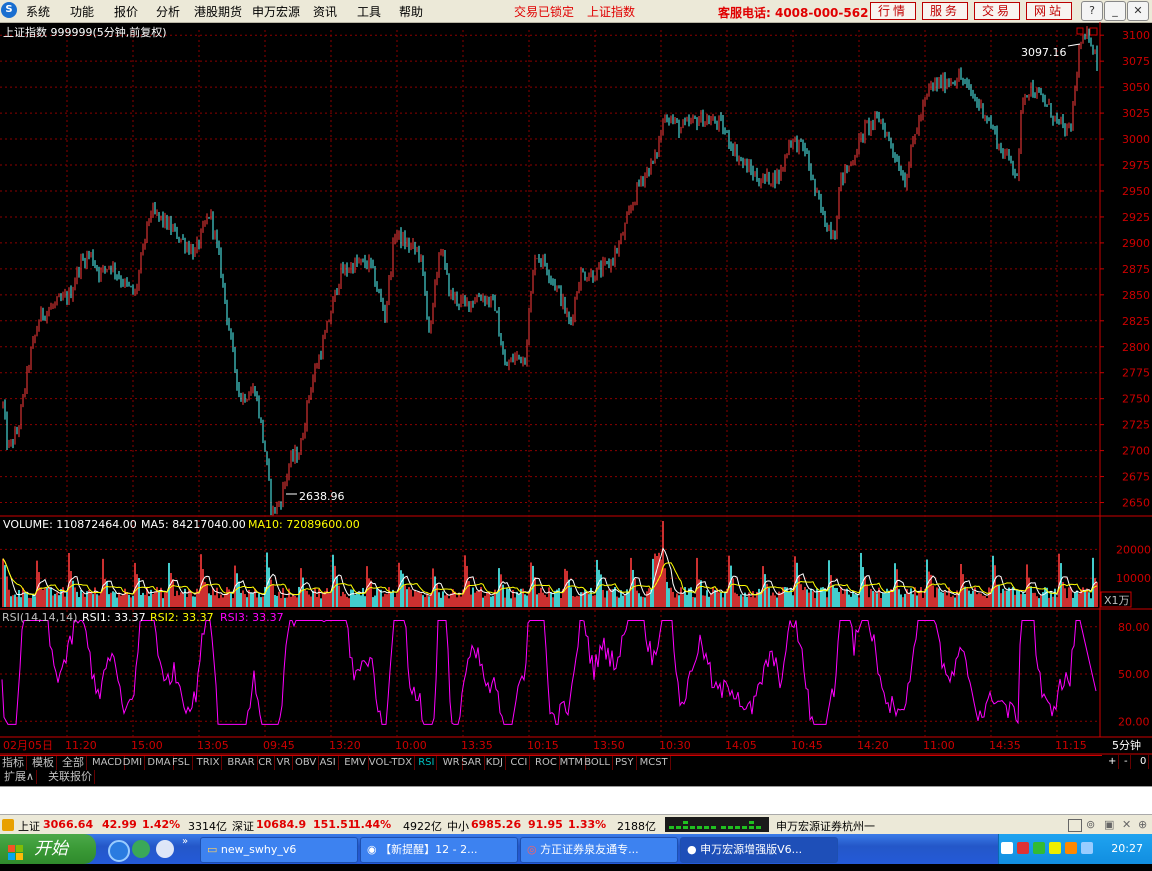 Image resolution: width=1152 pixels, height=871 pixels. Describe the element at coordinates (422, 826) in the screenshot. I see `sz-amount: 4922亿` at that location.